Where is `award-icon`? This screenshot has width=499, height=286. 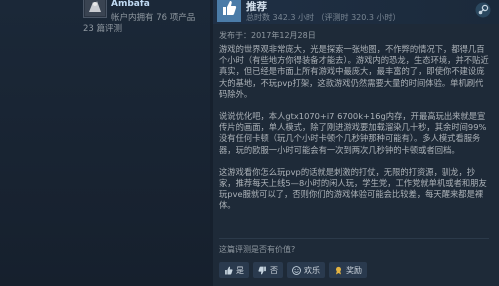
award-icon is located at coordinates (338, 270).